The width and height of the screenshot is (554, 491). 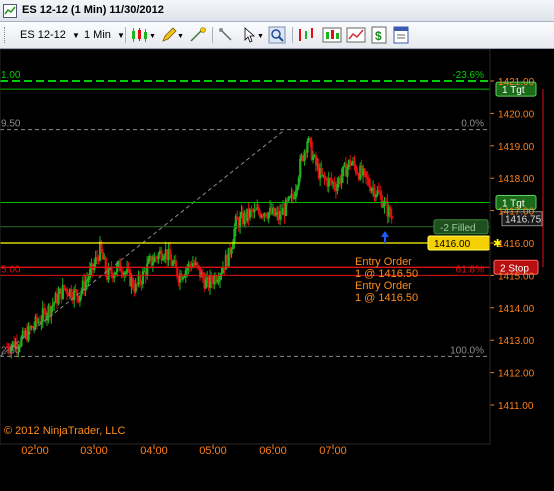 What do you see at coordinates (64, 431) in the screenshot?
I see `copyright-label: © 2012 NinjaTrader, LLC` at bounding box center [64, 431].